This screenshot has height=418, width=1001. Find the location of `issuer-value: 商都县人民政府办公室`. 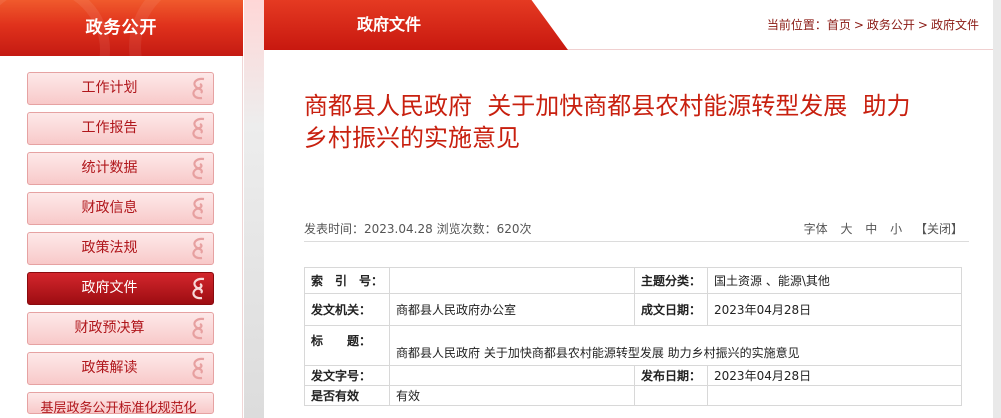

issuer-value: 商都县人民政府办公室 is located at coordinates (512, 309).